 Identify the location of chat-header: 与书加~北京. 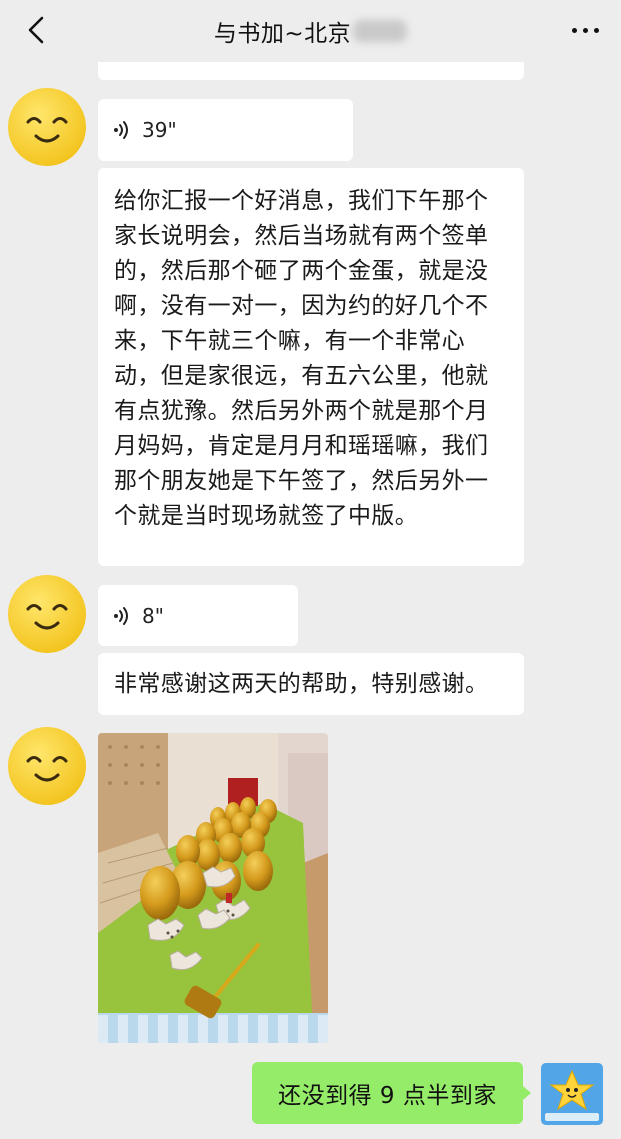
(310, 31).